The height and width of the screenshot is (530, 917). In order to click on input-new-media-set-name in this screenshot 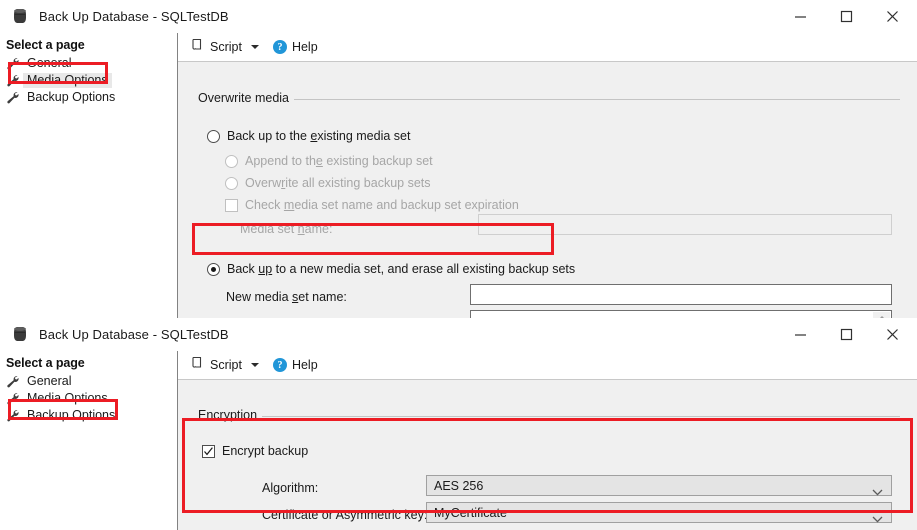, I will do `click(681, 294)`.